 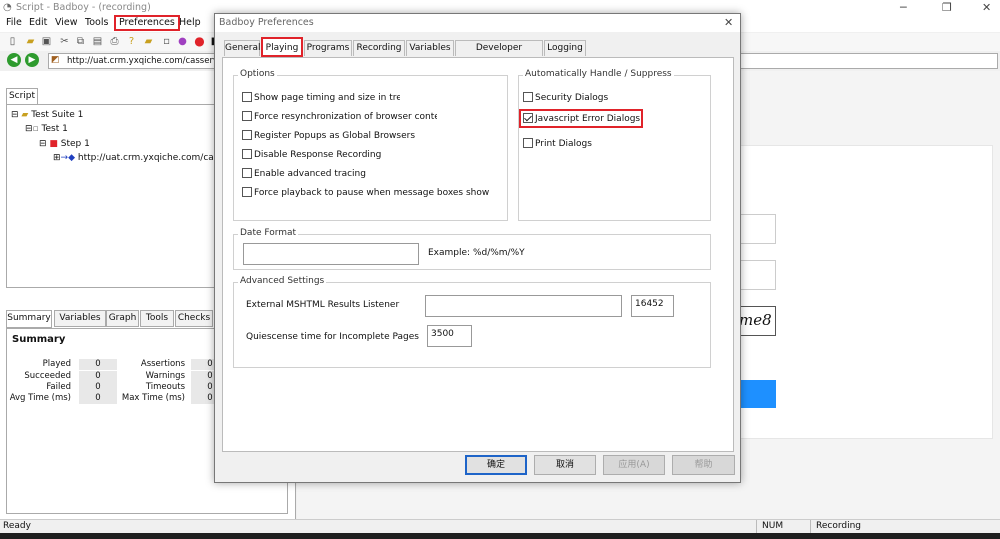 What do you see at coordinates (499, 54) in the screenshot?
I see `tab-developer-settings: Developer Settings` at bounding box center [499, 54].